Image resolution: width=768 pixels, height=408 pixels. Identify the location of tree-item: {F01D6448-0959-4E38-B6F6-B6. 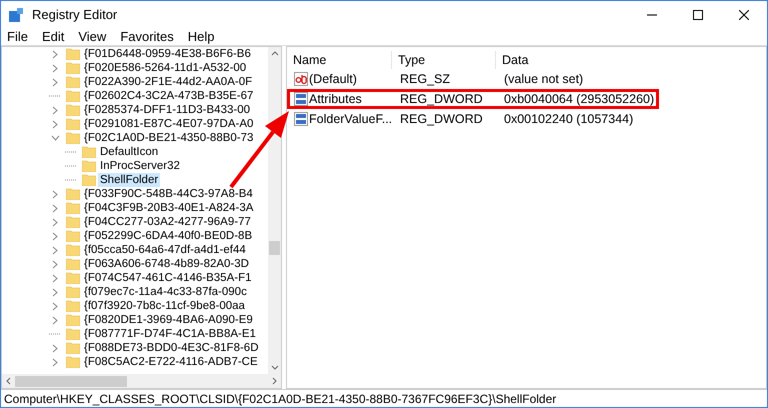
(167, 54).